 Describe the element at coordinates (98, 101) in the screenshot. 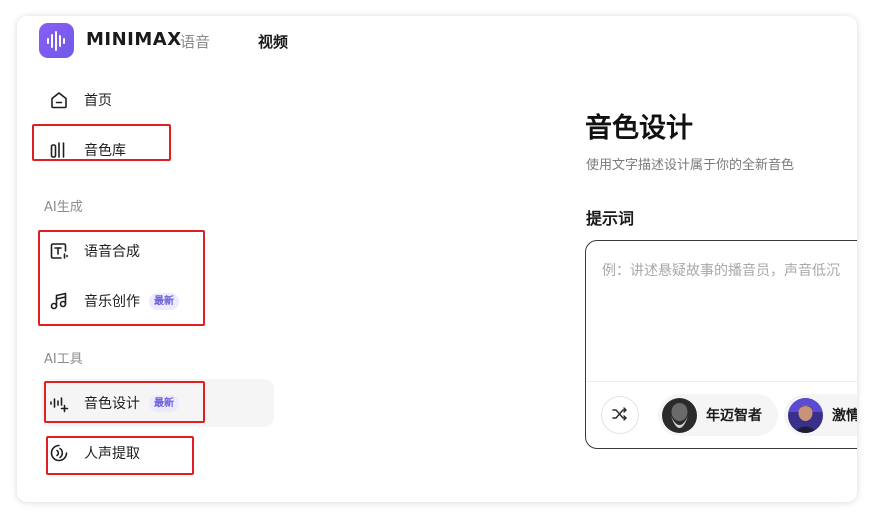

I see `sidebar-item-label: 首页` at that location.